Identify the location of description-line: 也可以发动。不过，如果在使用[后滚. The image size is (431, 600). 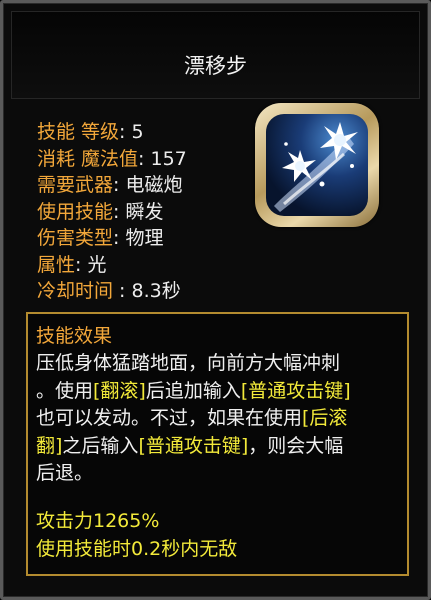
(218, 419).